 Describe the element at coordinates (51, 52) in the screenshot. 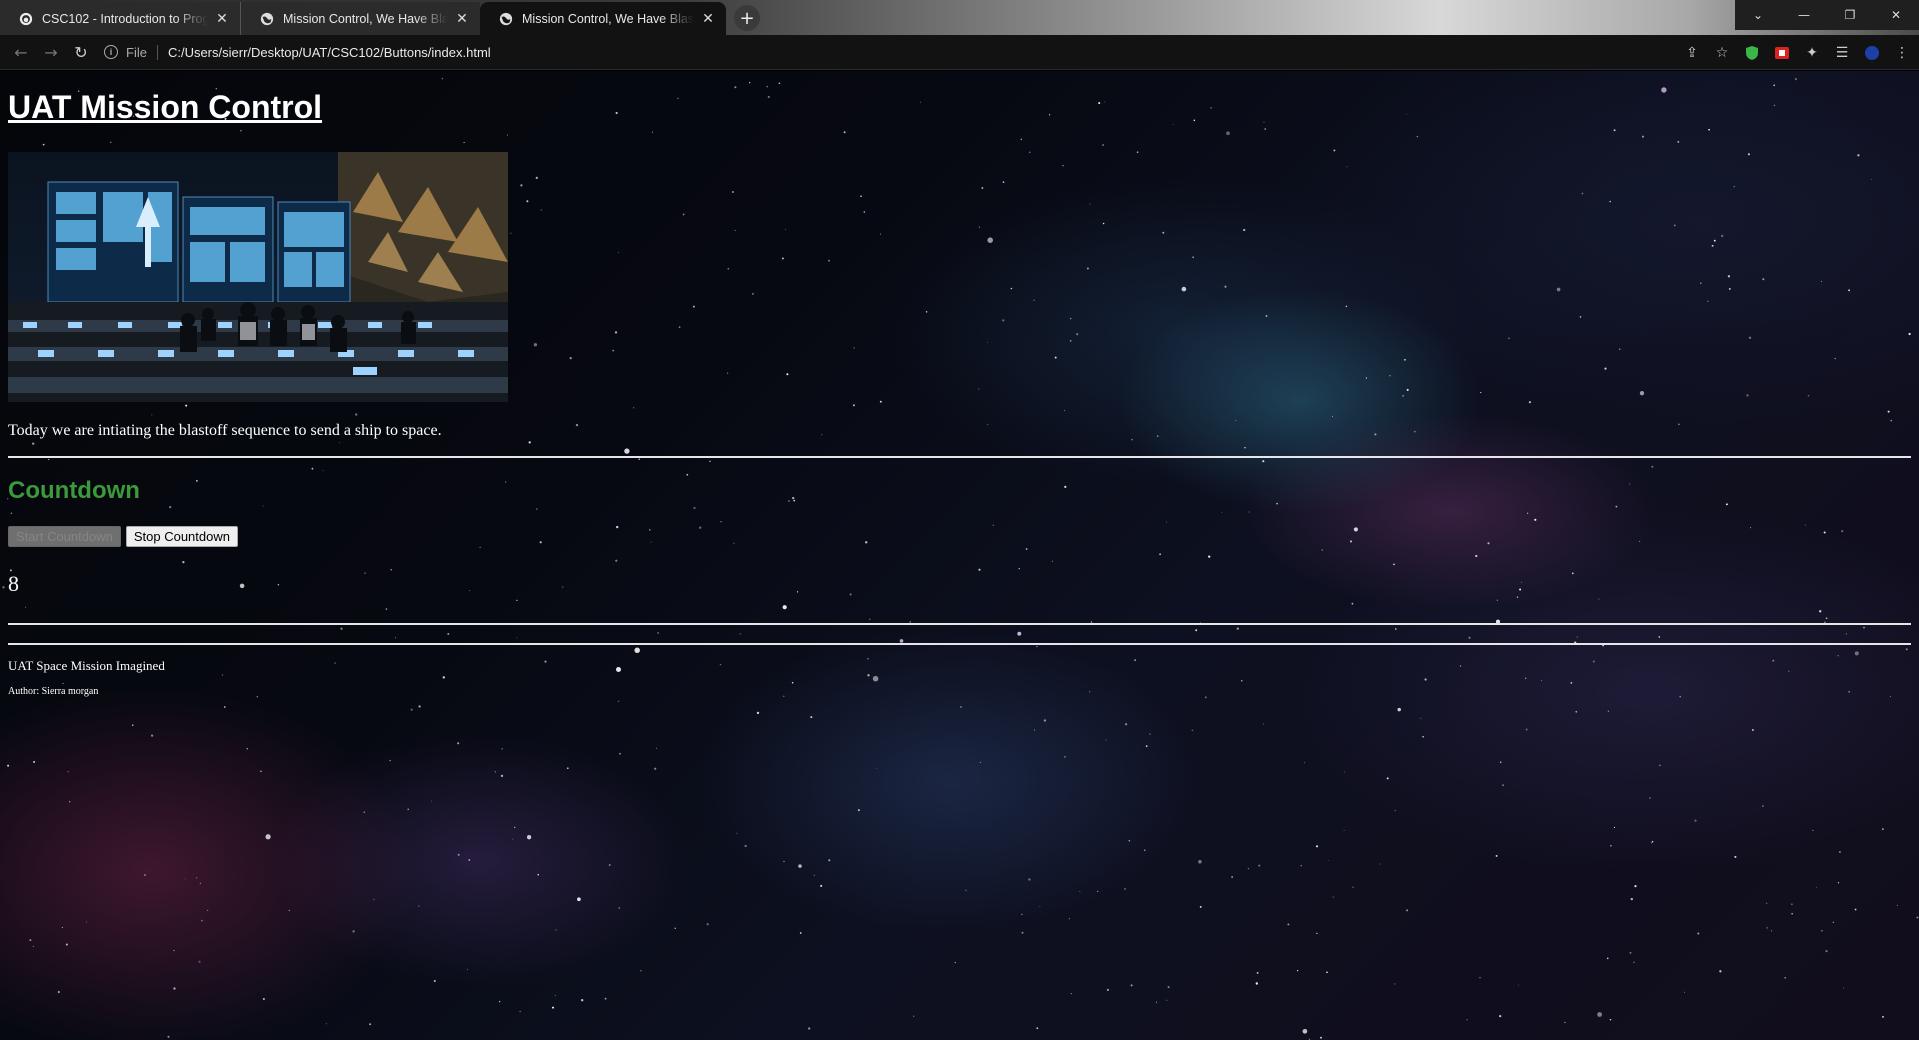

I see `forward-button: →` at that location.